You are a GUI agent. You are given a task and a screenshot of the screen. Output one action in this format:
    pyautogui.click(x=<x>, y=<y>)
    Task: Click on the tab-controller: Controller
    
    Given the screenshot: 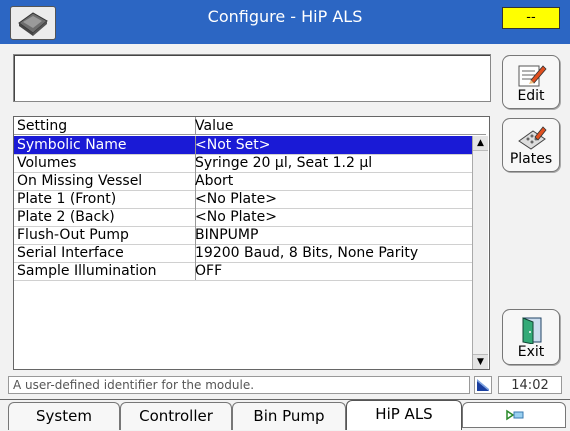 What is the action you would take?
    pyautogui.click(x=176, y=416)
    